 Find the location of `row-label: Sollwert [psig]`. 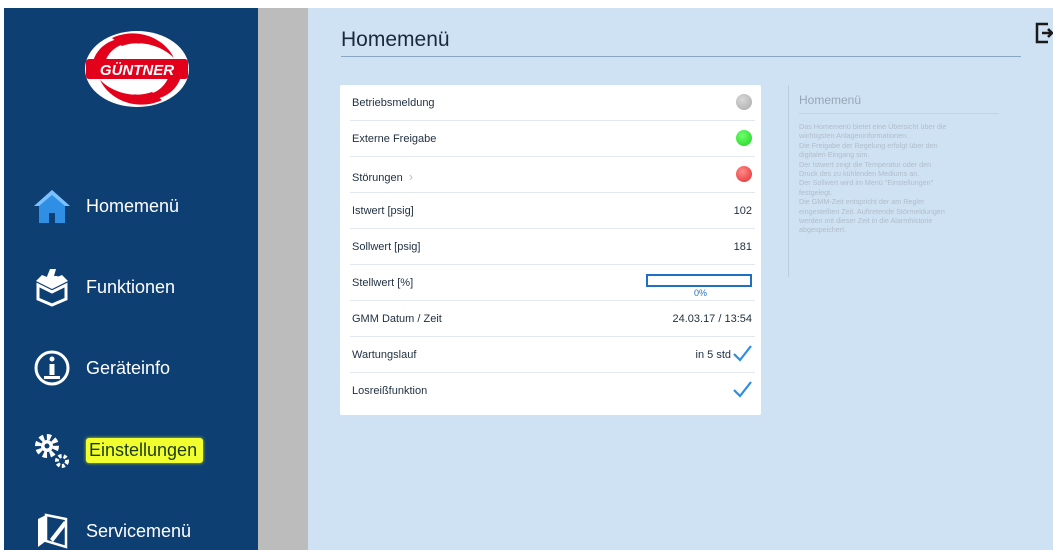

row-label: Sollwert [psig] is located at coordinates (386, 247).